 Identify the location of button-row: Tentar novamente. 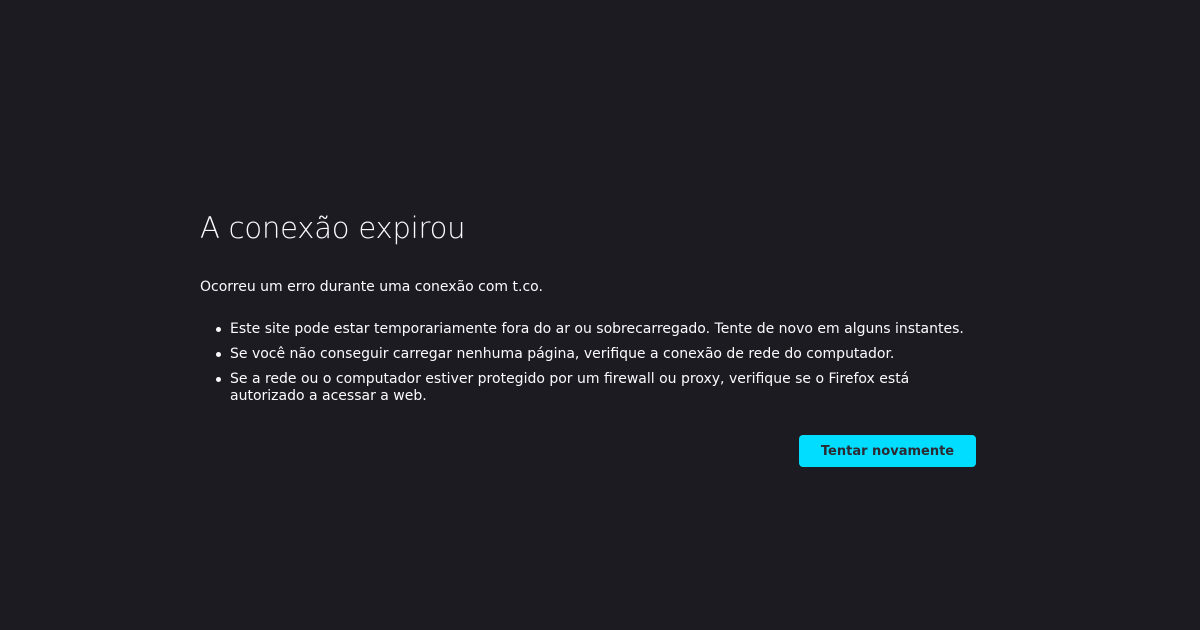
(588, 451).